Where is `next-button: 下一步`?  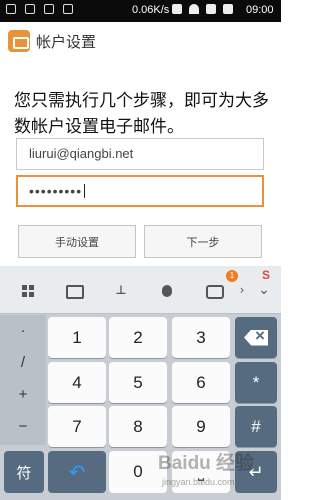 next-button: 下一步 is located at coordinates (203, 241).